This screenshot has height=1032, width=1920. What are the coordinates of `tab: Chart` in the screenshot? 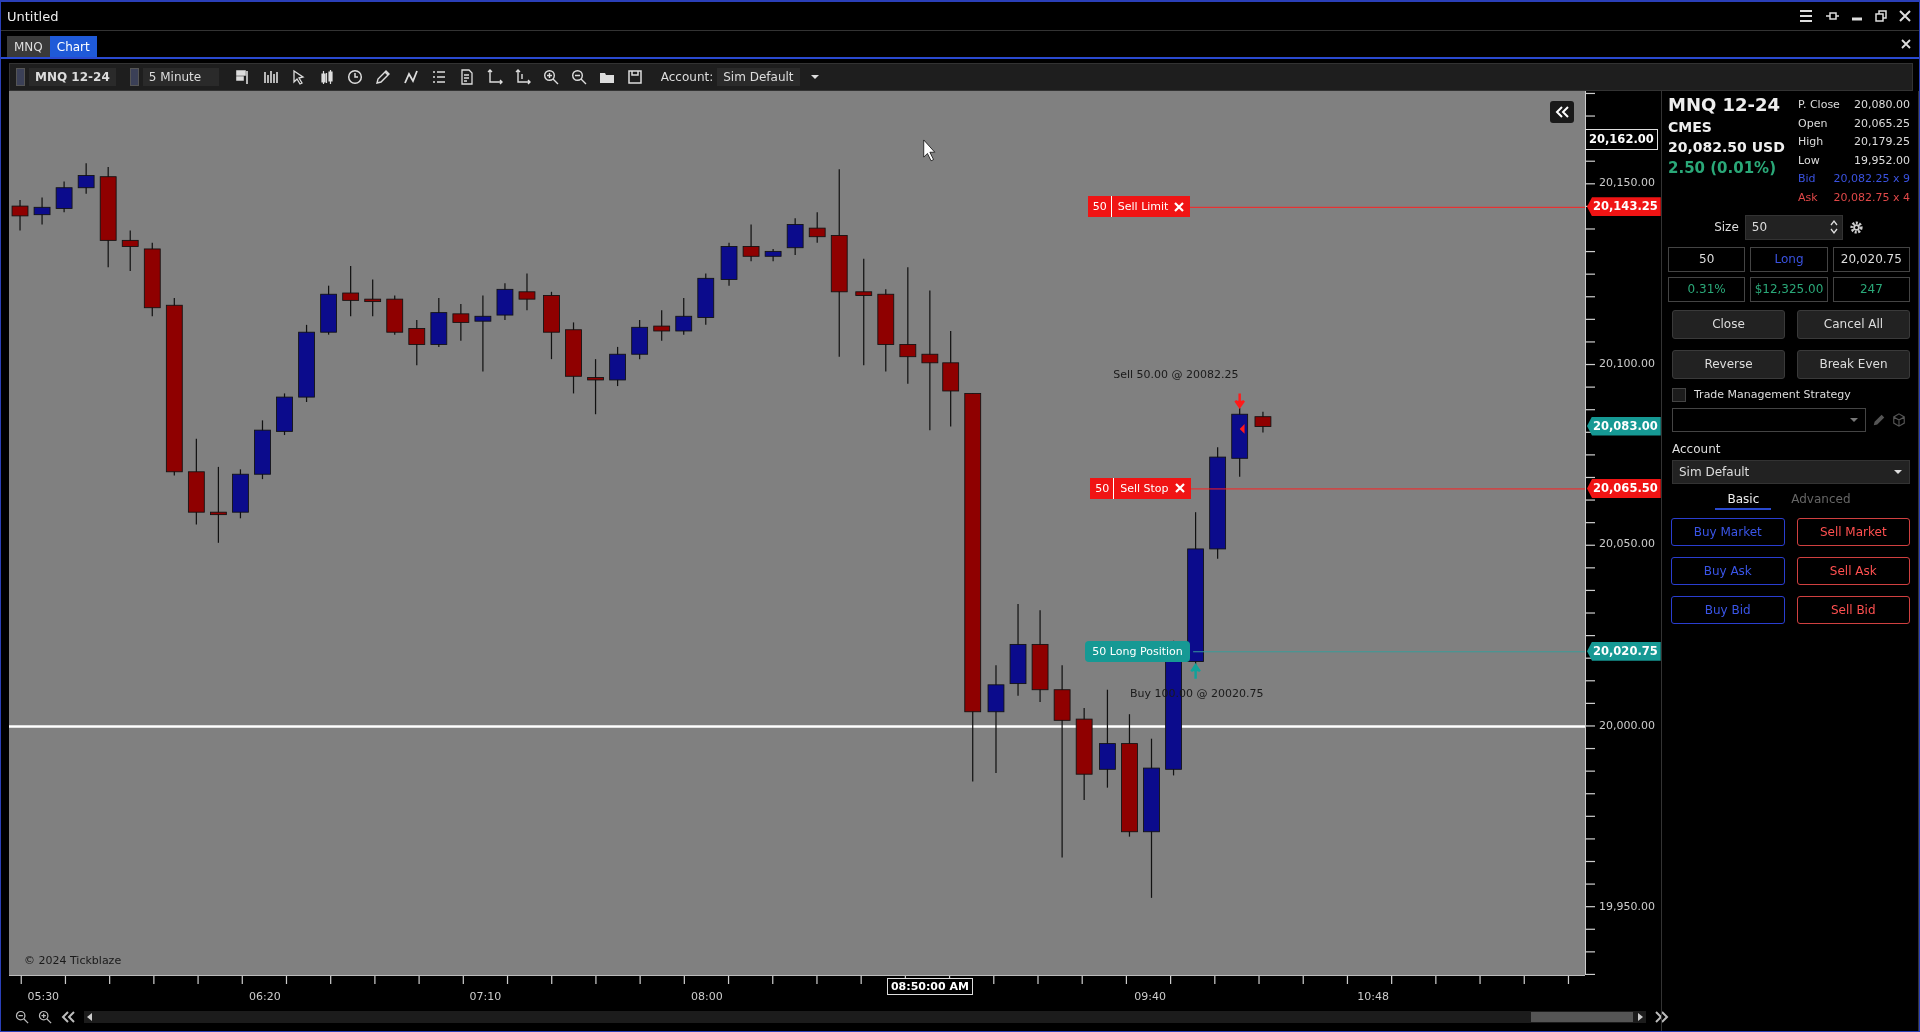 It's located at (73, 46).